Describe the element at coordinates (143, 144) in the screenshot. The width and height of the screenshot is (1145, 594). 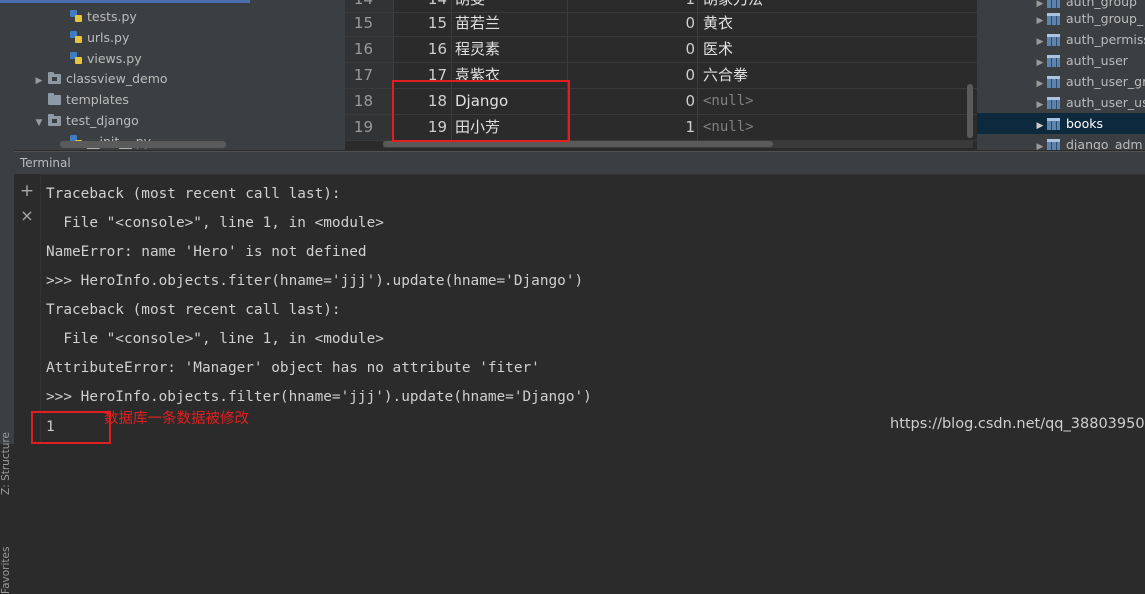
I see `project-horizontal-scrollbar` at that location.